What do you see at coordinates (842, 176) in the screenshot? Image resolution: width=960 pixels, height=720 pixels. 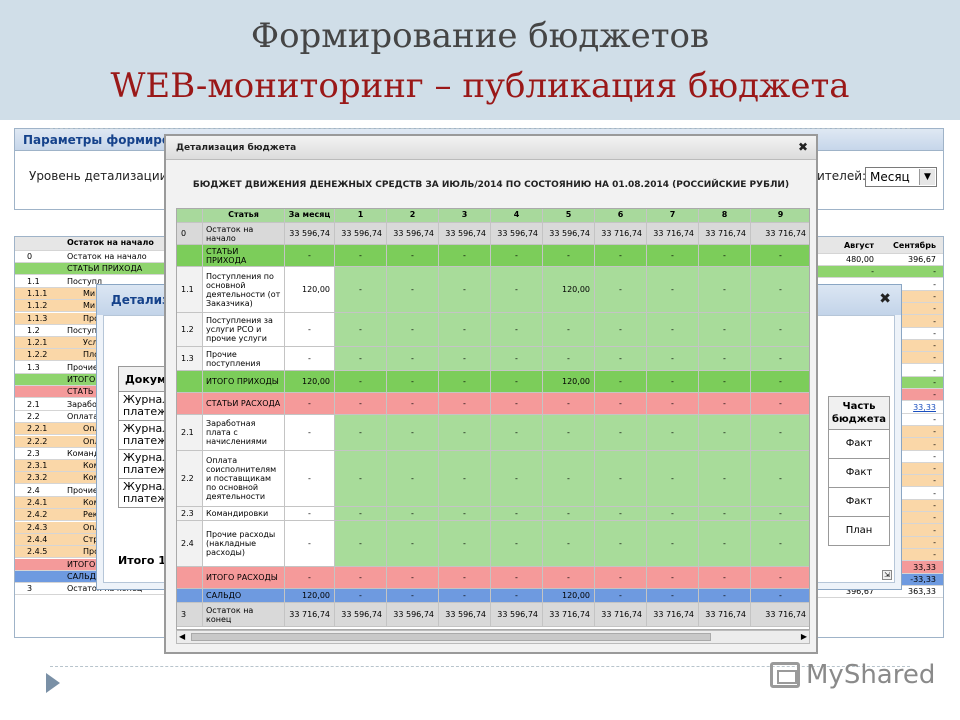 I see `period-label: ителей:` at bounding box center [842, 176].